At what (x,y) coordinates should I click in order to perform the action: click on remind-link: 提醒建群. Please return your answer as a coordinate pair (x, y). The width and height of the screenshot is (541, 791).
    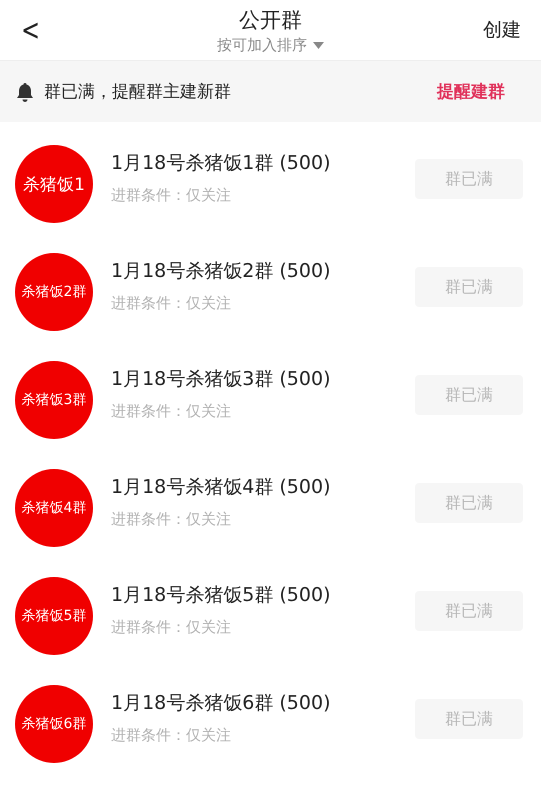
    Looking at the image, I should click on (471, 91).